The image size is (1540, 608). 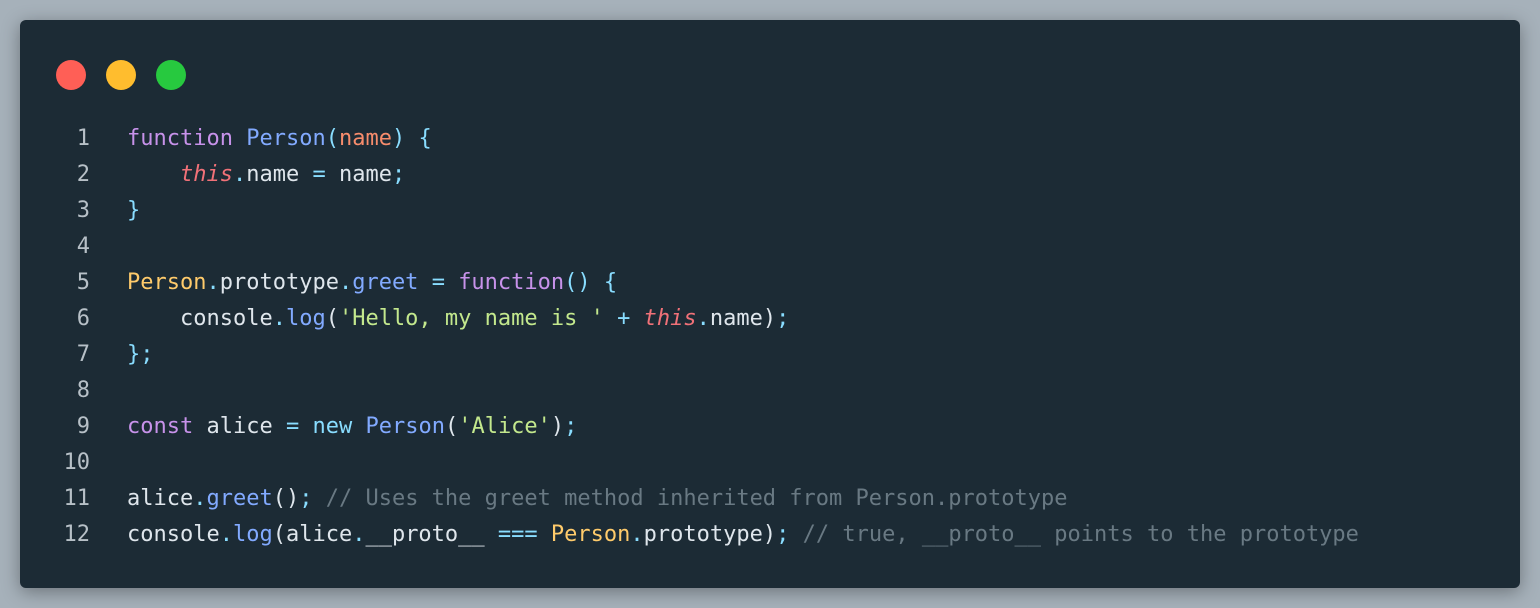 What do you see at coordinates (134, 210) in the screenshot?
I see `code-token: }` at bounding box center [134, 210].